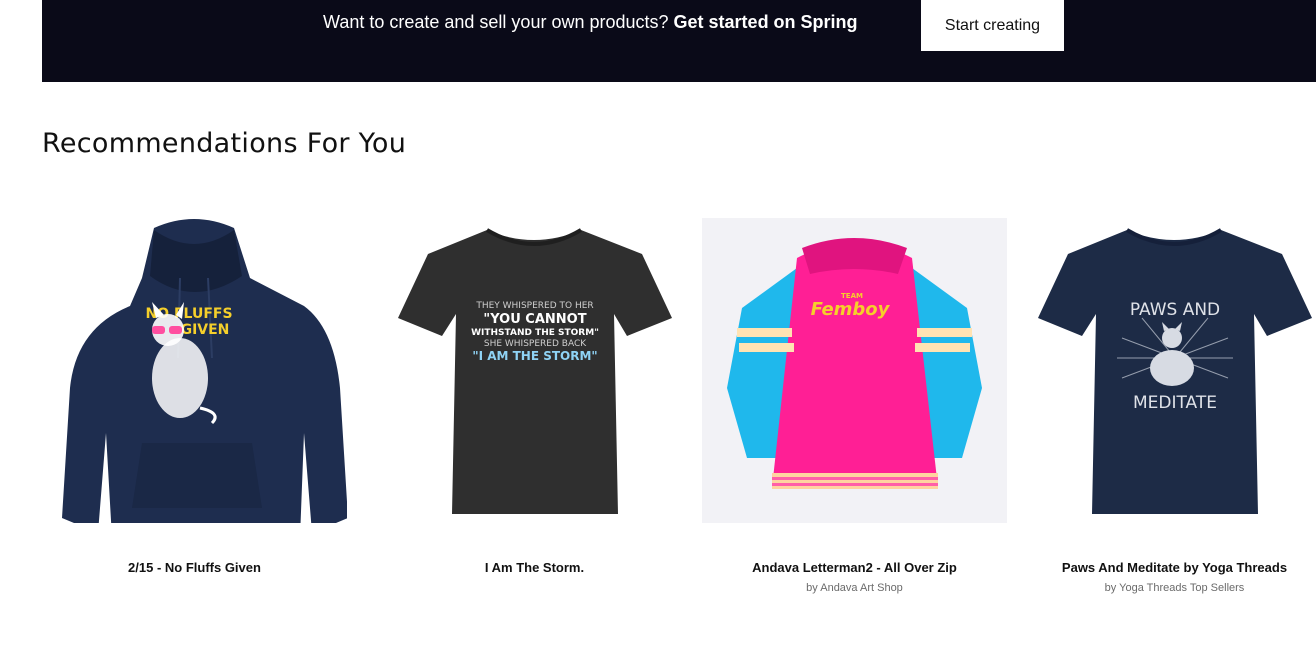  Describe the element at coordinates (854, 567) in the screenshot. I see `product-title: Andava Letterman2 - All Over Zip` at that location.